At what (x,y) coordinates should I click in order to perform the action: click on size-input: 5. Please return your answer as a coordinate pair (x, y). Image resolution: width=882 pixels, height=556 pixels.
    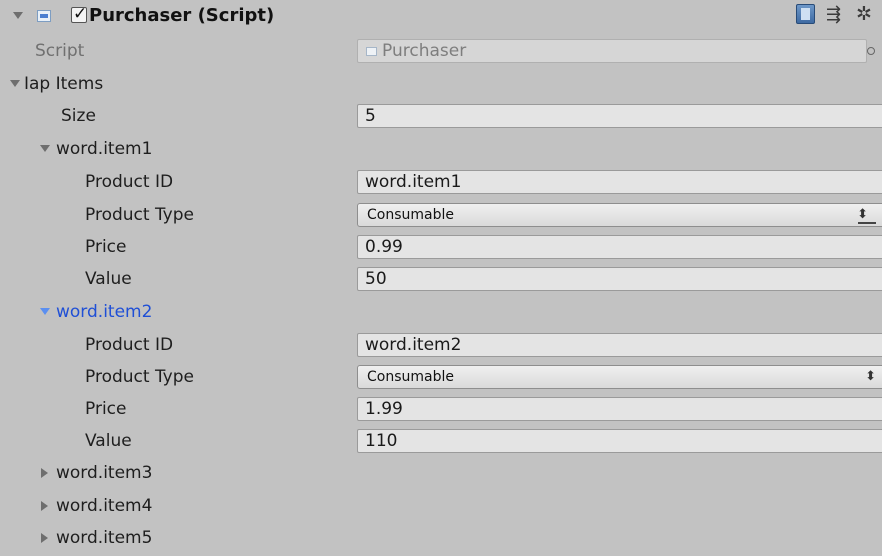
    Looking at the image, I should click on (619, 116).